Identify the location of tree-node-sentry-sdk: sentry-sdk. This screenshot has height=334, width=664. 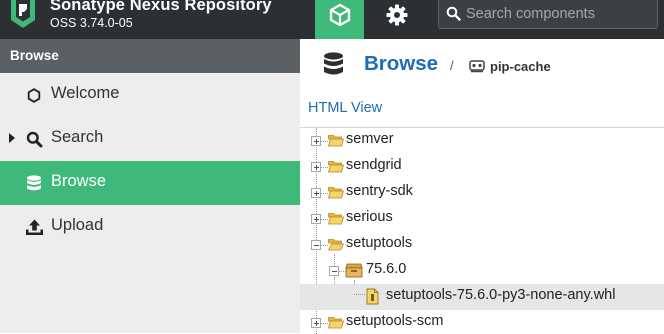
(482, 193).